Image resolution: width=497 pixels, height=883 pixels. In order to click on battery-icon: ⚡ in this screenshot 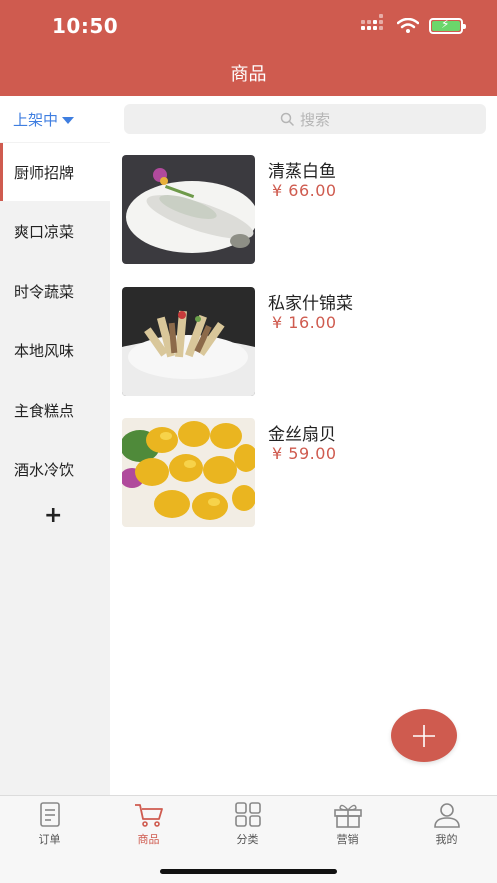, I will do `click(447, 25)`.